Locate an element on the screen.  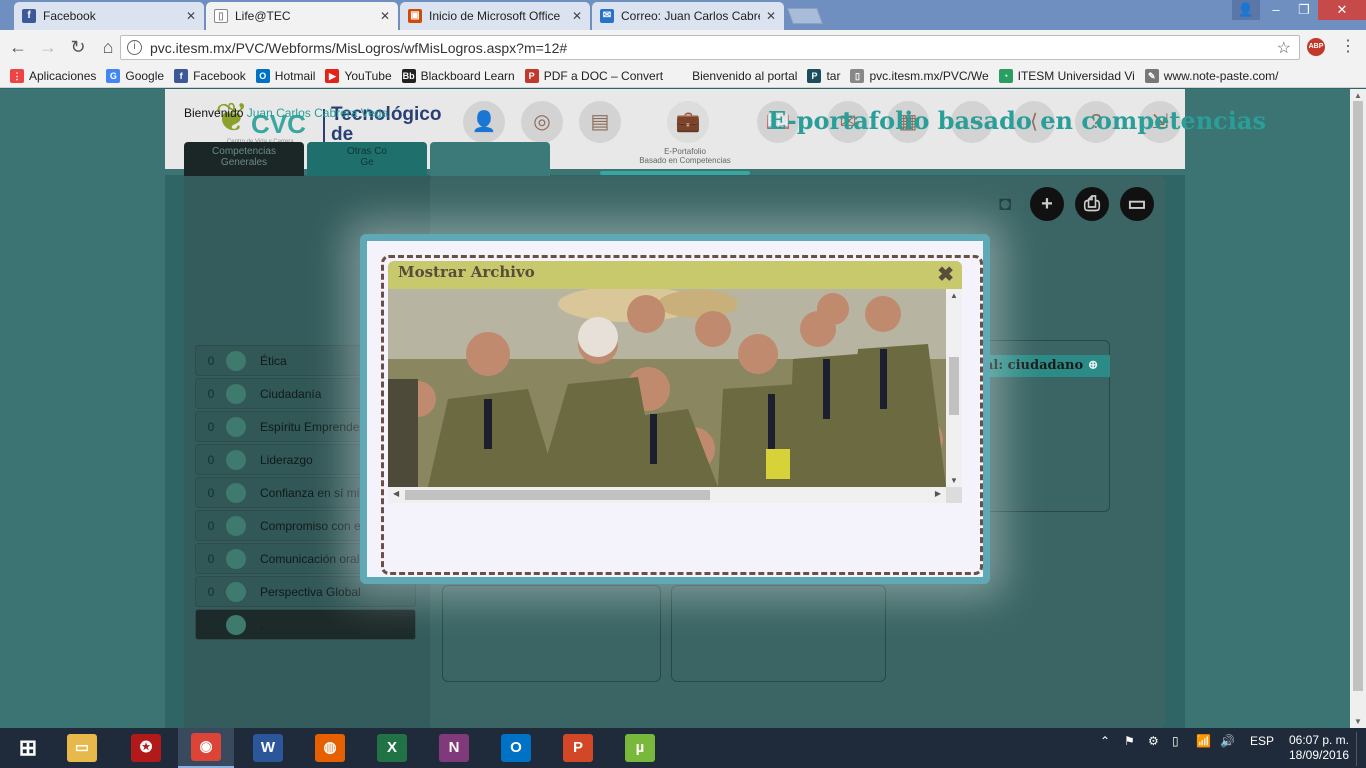
powerpoint-icon: P is located at coordinates (578, 748).